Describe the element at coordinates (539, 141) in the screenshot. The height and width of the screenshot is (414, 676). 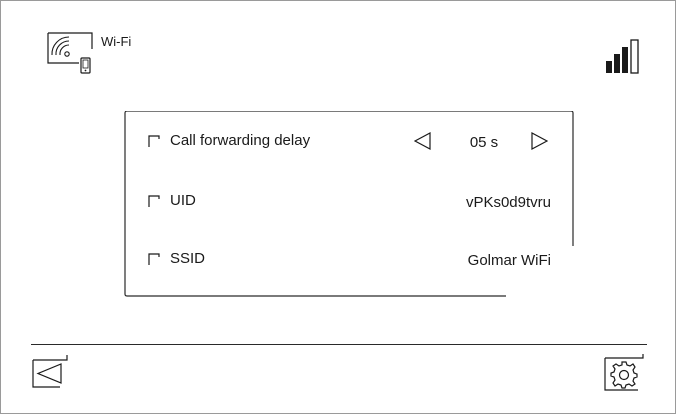
I see `increase-arrow-icon` at that location.